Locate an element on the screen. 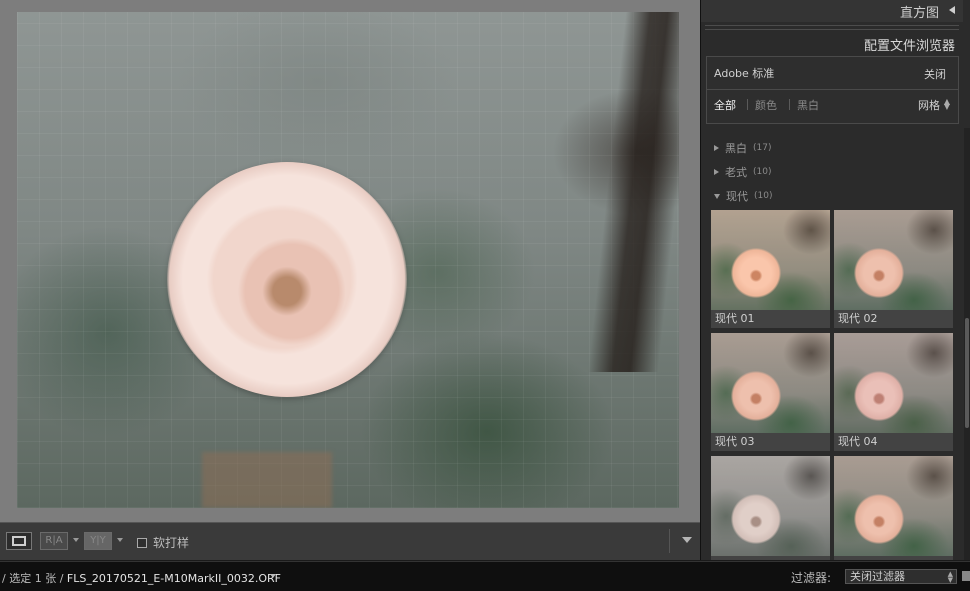 The height and width of the screenshot is (591, 970). toolbar-menu-chevron-icon is located at coordinates (687, 540).